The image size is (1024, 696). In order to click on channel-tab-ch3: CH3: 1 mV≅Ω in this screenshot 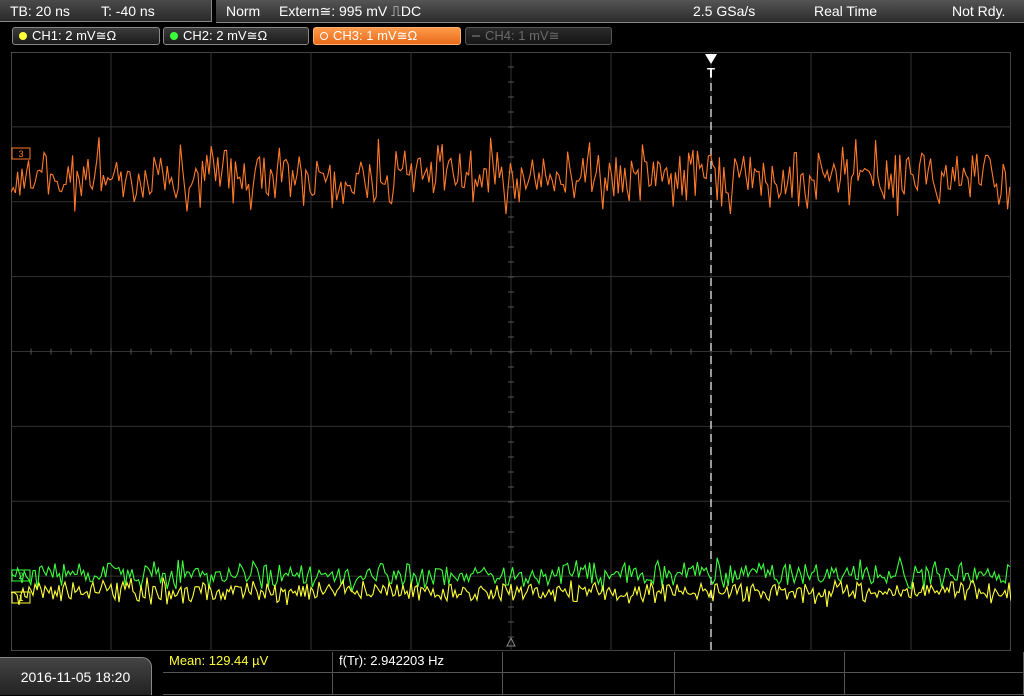, I will do `click(387, 36)`.